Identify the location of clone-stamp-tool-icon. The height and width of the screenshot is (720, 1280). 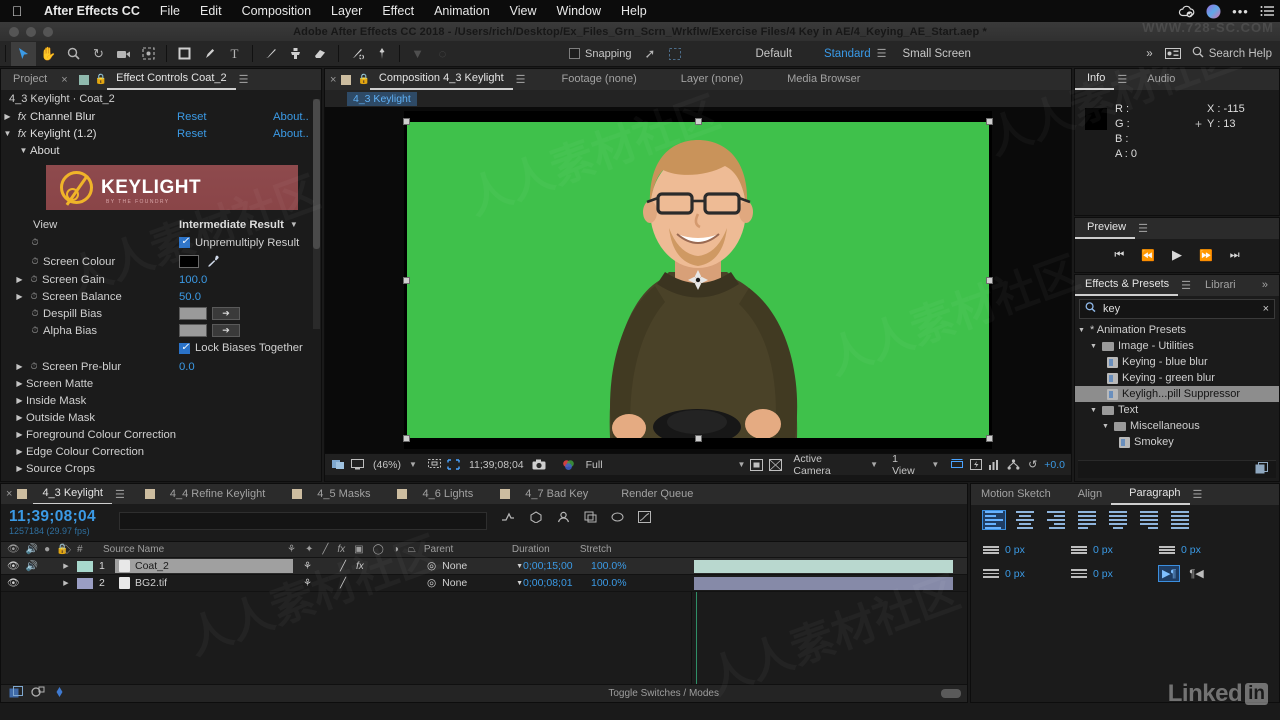
(295, 54).